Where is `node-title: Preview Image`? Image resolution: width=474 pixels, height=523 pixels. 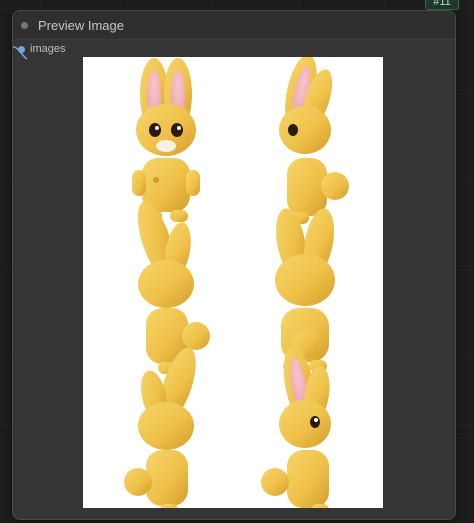
node-title: Preview Image is located at coordinates (81, 25).